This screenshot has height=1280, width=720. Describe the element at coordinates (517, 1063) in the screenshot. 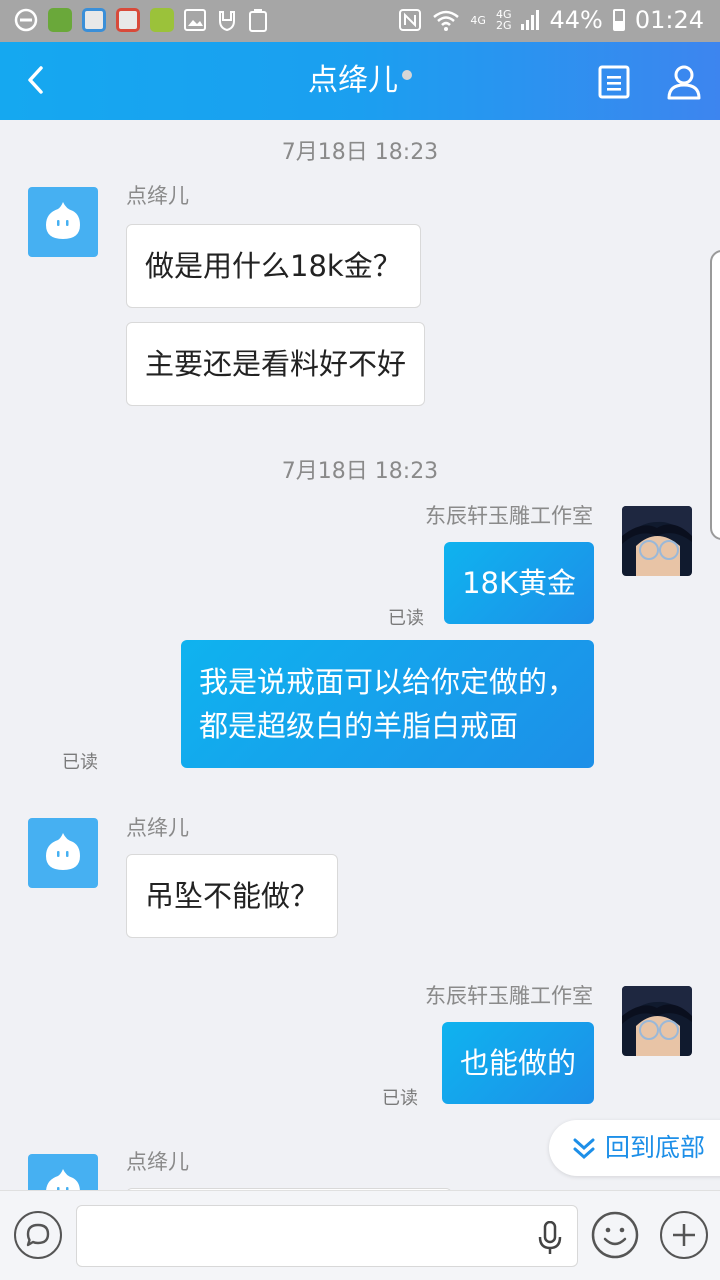

I see `message-bubble-outgoing: 也能做的` at that location.